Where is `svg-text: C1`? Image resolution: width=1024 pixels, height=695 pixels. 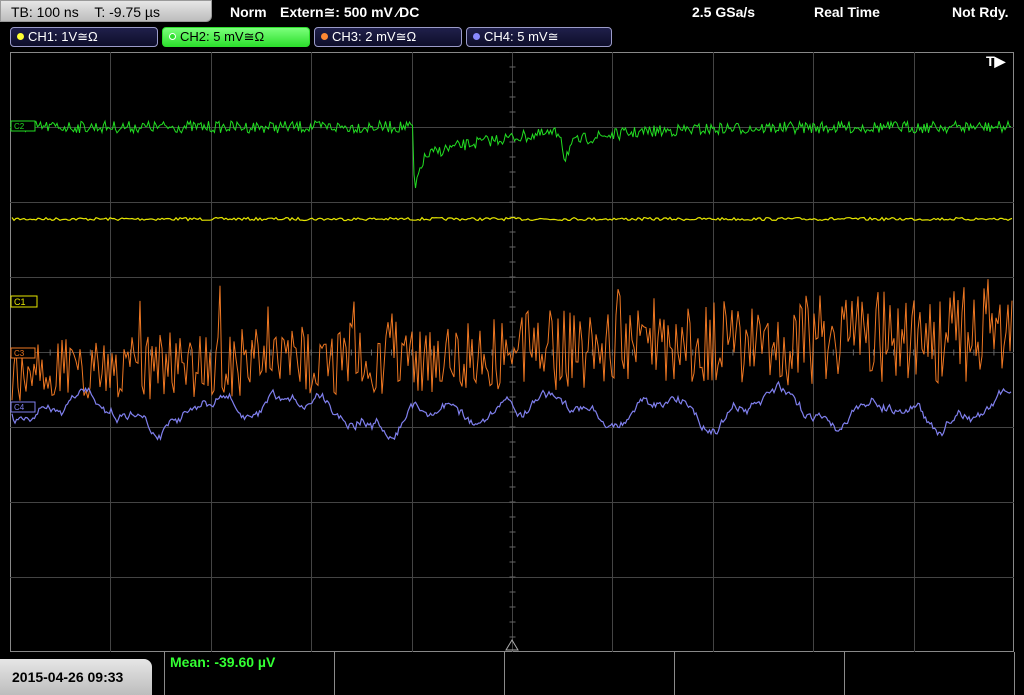 svg-text: C1 is located at coordinates (20, 302).